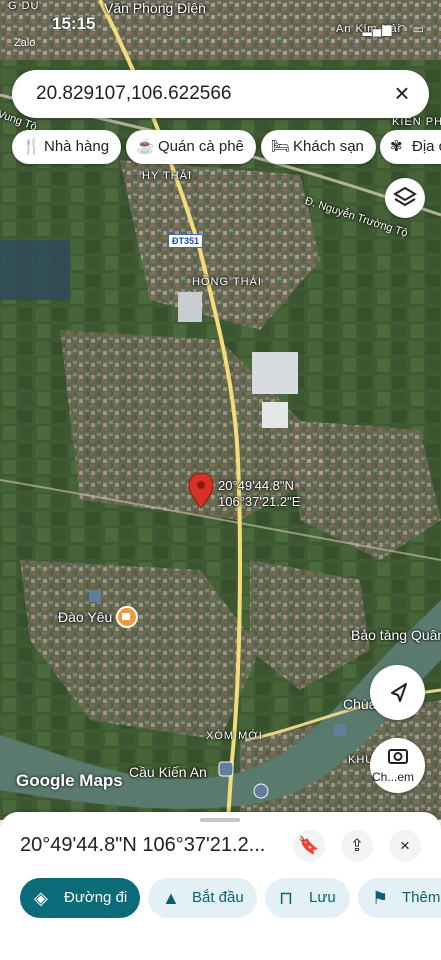 The image size is (441, 960). What do you see at coordinates (85, 617) in the screenshot?
I see `map-label-dao-yeu: Đào Yêu` at bounding box center [85, 617].